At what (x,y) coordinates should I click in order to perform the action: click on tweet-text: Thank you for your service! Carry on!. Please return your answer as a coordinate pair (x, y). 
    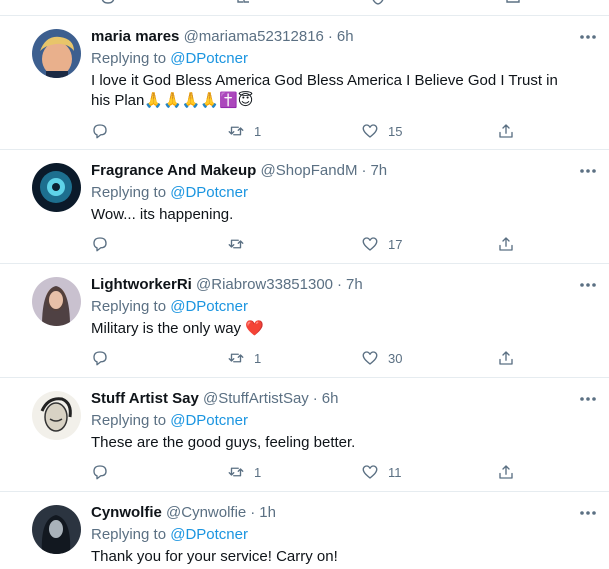
    Looking at the image, I should click on (214, 556).